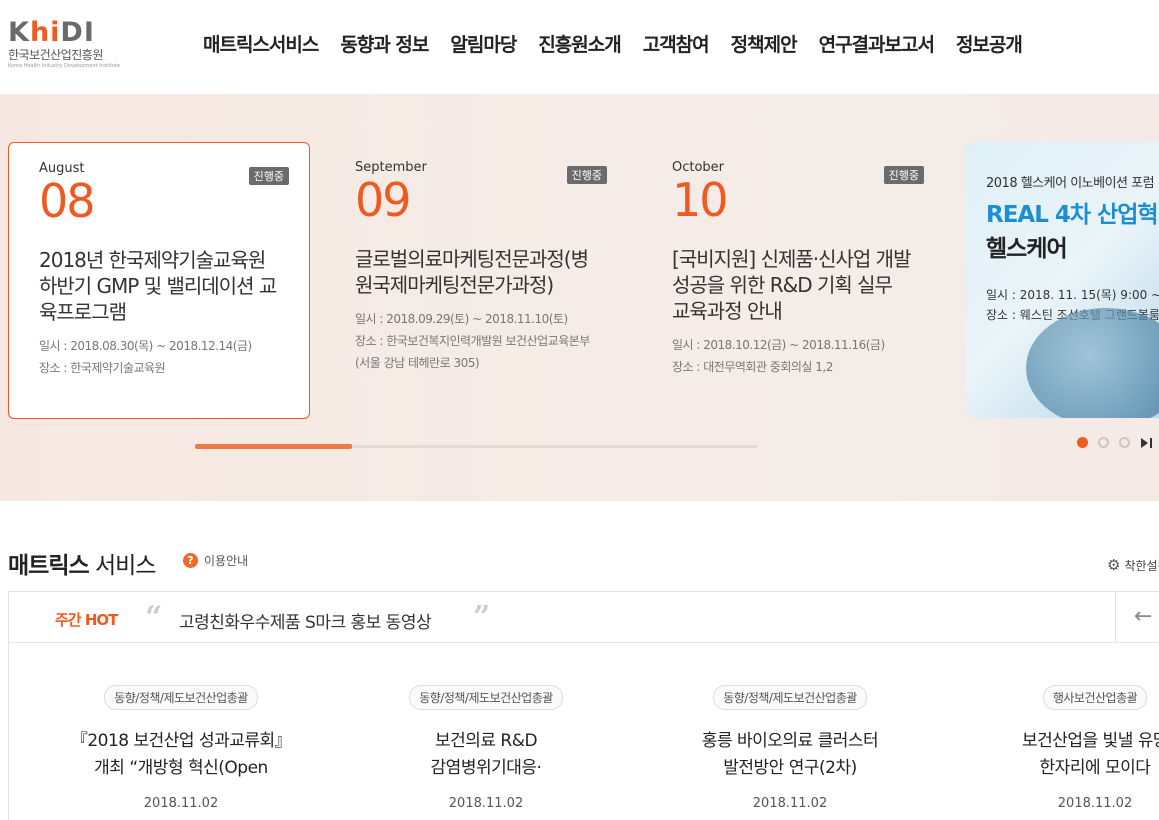  I want to click on promo-line1: 2018 헬스케어 이노베이션 포럼, so click(1070, 183).